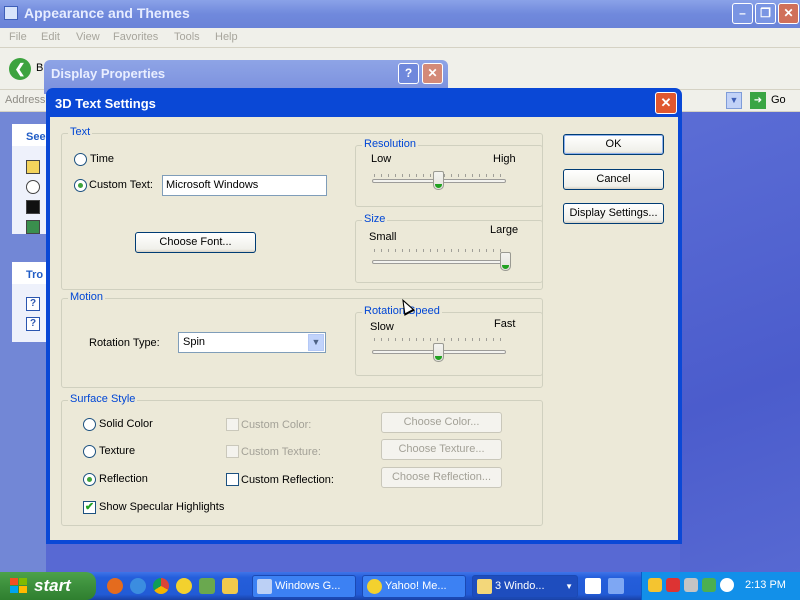 The height and width of the screenshot is (600, 800). Describe the element at coordinates (115, 586) in the screenshot. I see `firefox-icon` at that location.